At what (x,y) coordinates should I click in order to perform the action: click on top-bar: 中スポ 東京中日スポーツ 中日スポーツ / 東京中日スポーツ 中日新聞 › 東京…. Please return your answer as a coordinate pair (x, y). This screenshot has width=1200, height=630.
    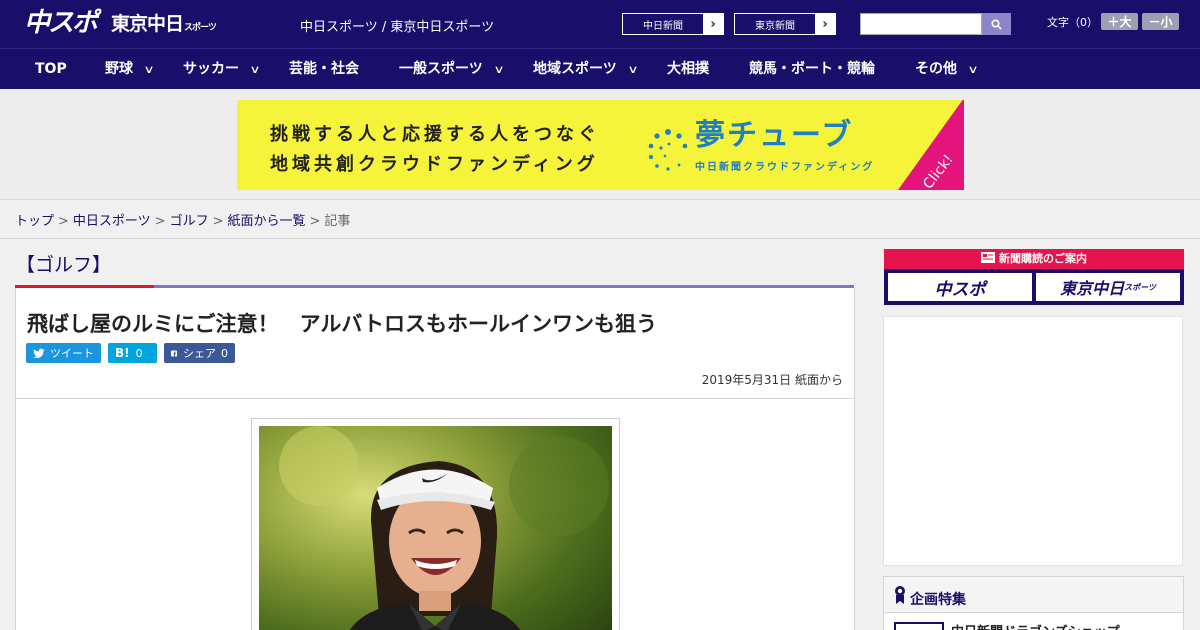
    Looking at the image, I should click on (600, 24).